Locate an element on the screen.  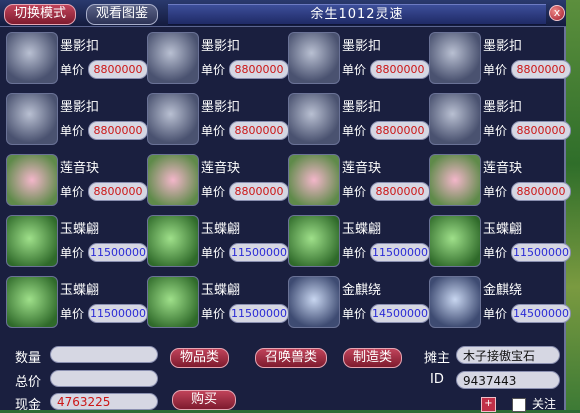
total-price-field is located at coordinates (104, 378).